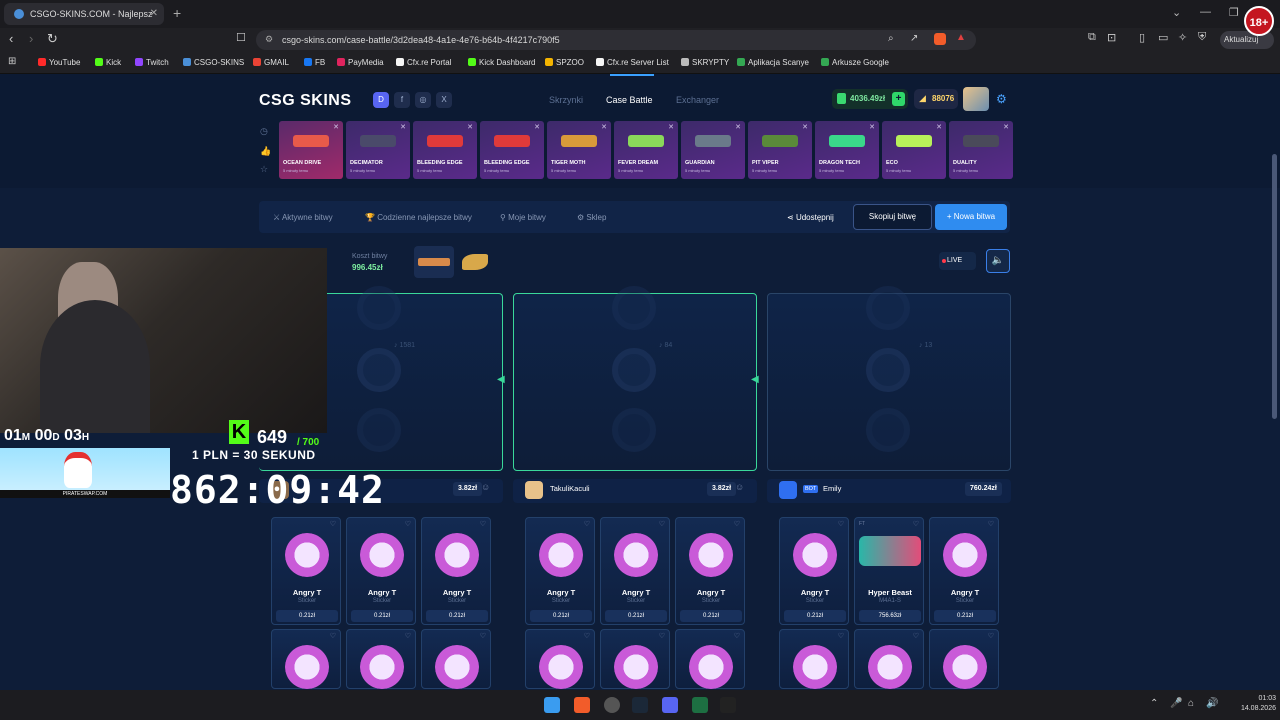  Describe the element at coordinates (570, 488) in the screenshot. I see `player-name: TakuliKaculi` at that location.